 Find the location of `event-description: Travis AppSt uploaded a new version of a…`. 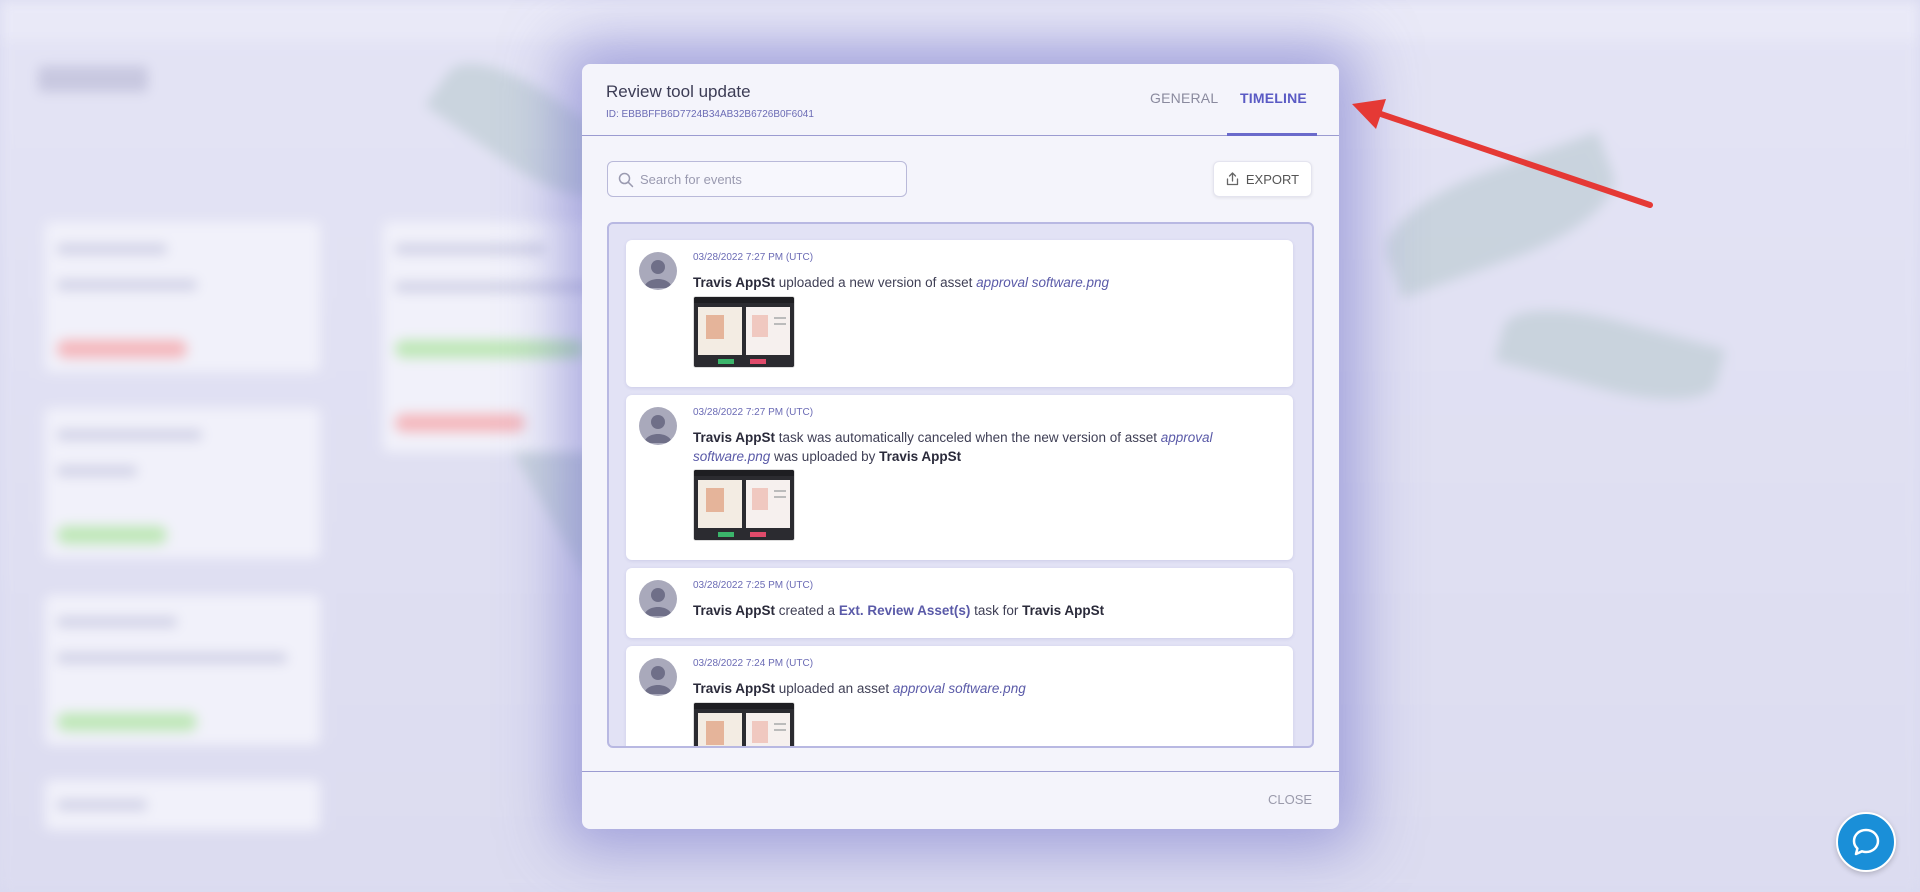

event-description: Travis AppSt uploaded a new version of a… is located at coordinates (985, 282).